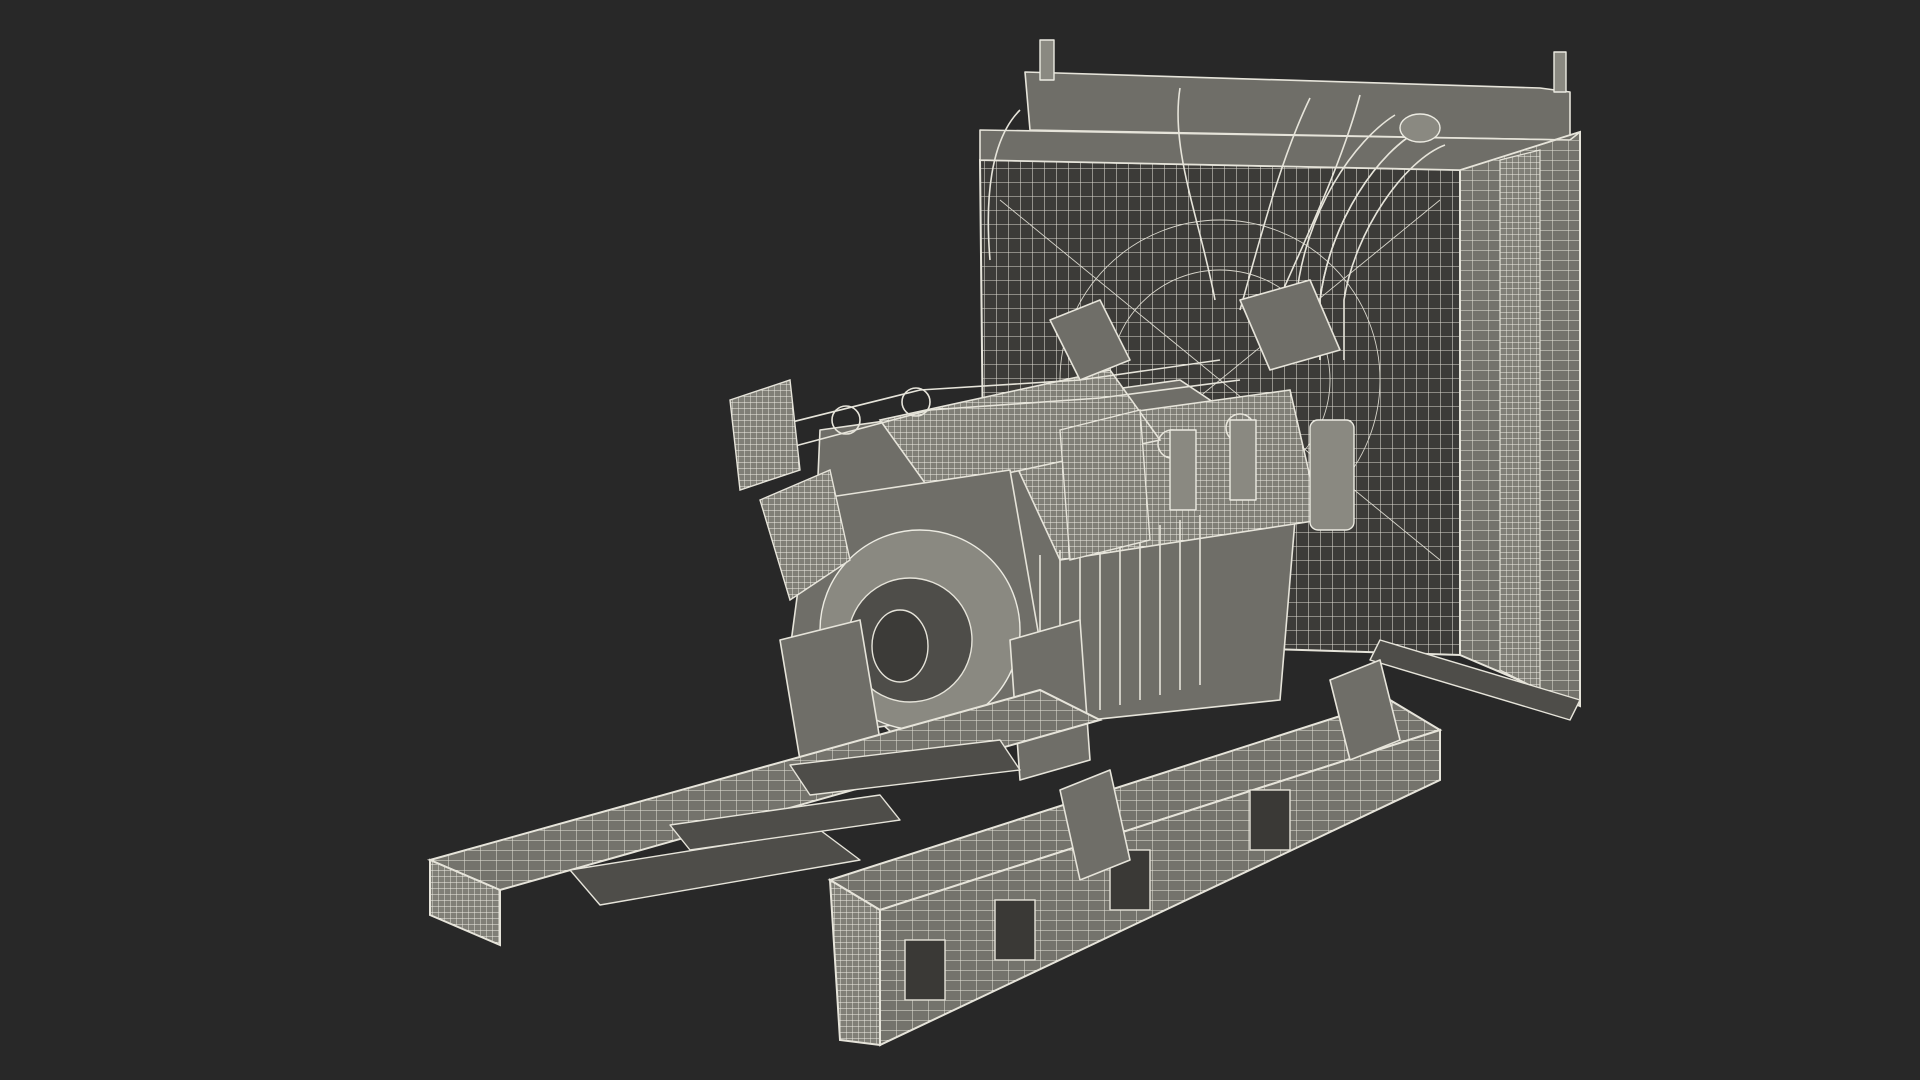 This screenshot has height=1080, width=1920. Describe the element at coordinates (900, 646) in the screenshot. I see `flywheel-hub` at that location.